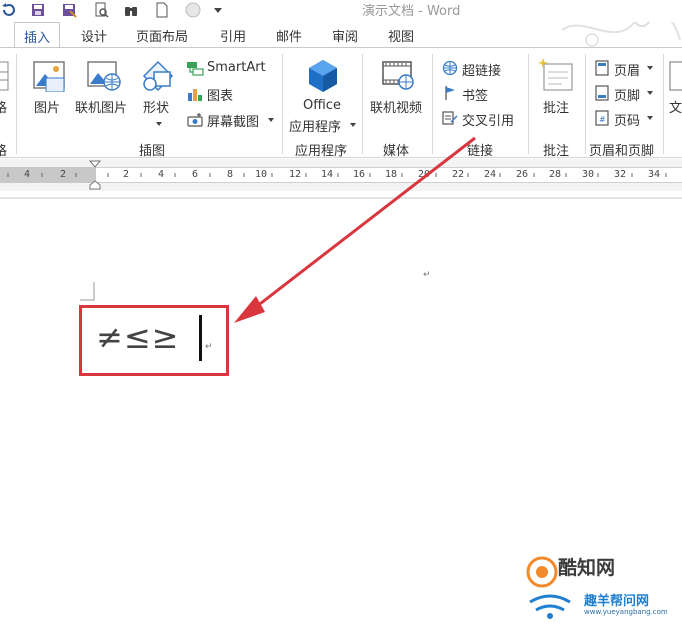  Describe the element at coordinates (159, 124) in the screenshot. I see `shapes-dropdown-chevron-icon` at that location.